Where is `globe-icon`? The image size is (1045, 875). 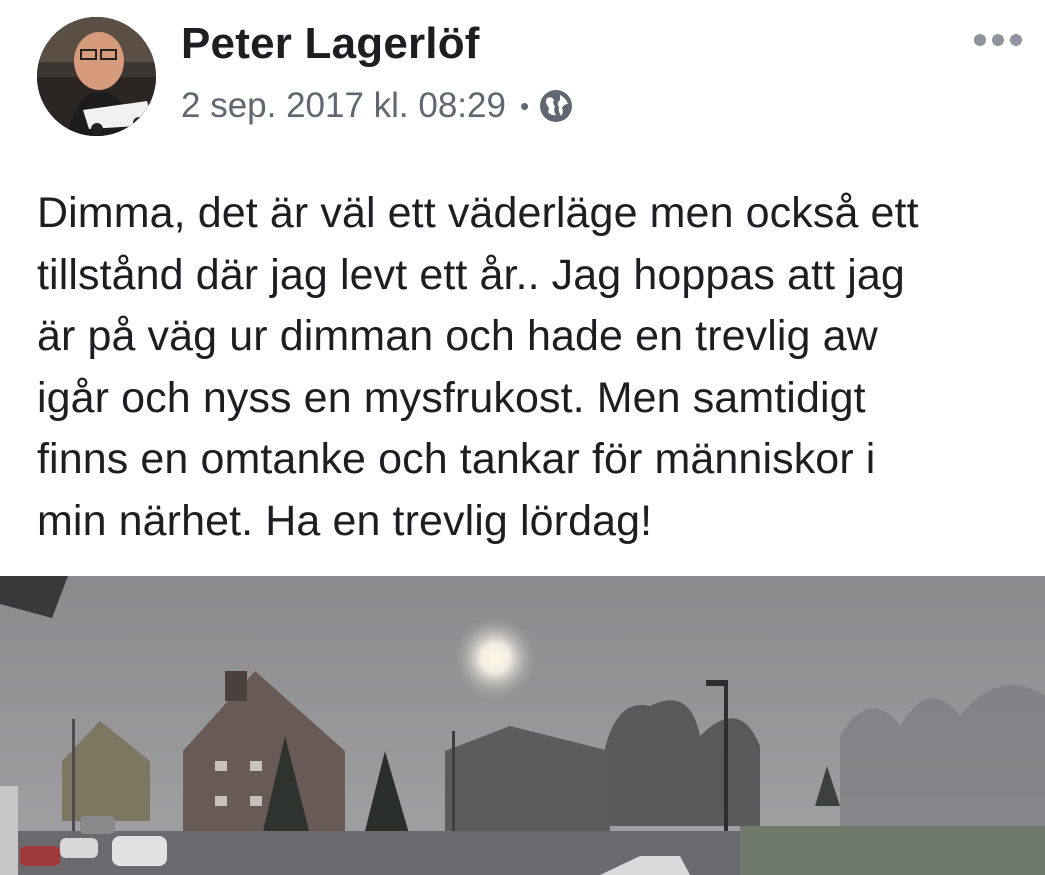 globe-icon is located at coordinates (556, 106).